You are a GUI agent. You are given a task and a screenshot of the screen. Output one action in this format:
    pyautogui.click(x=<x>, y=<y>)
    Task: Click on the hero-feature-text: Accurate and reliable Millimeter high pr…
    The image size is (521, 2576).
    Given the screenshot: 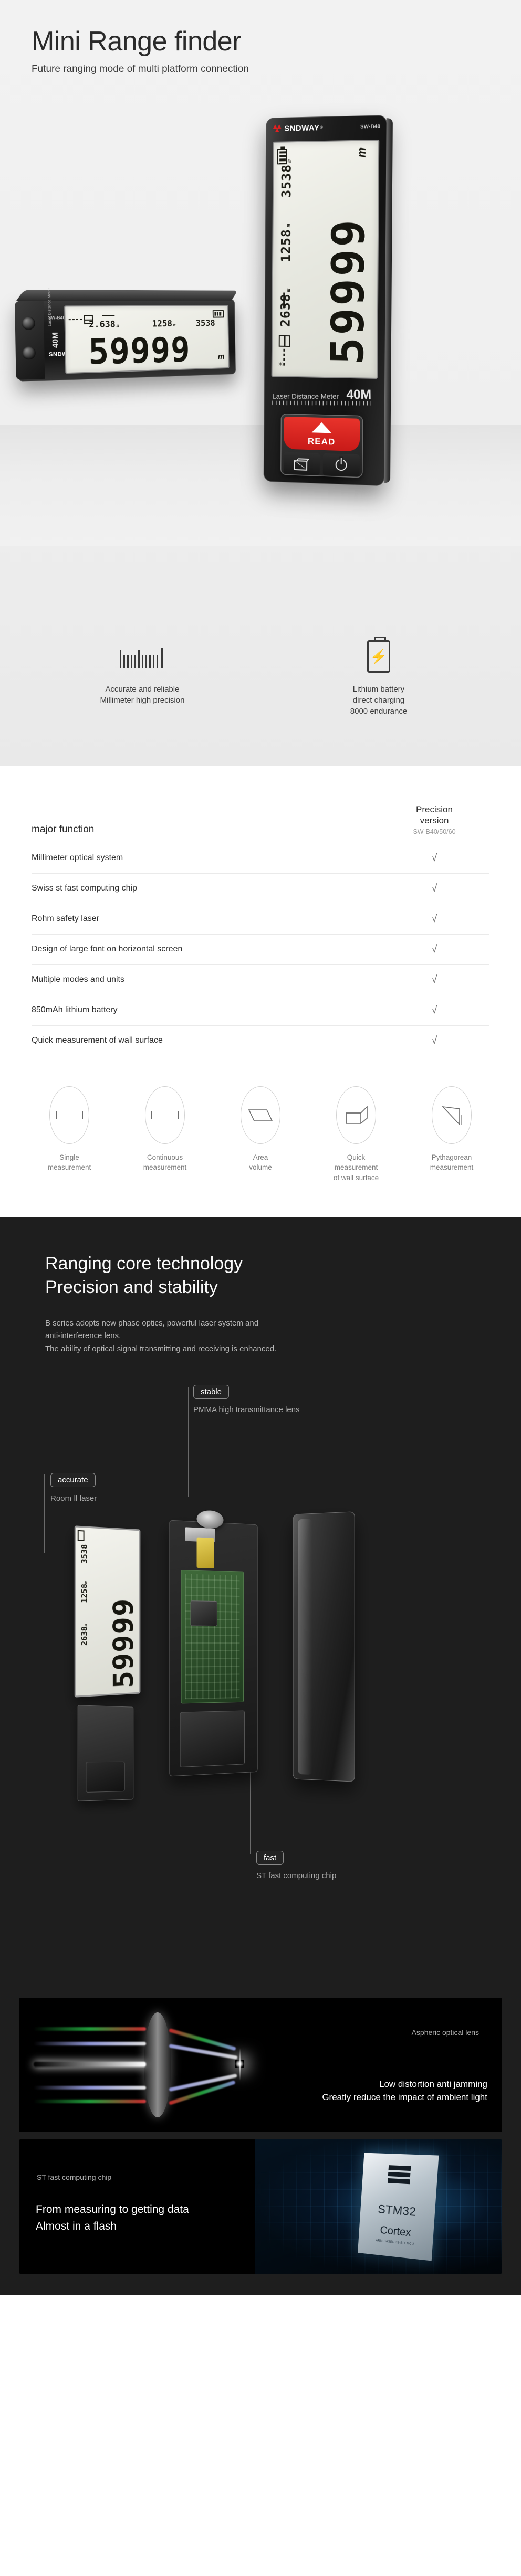 What is the action you would take?
    pyautogui.click(x=142, y=695)
    